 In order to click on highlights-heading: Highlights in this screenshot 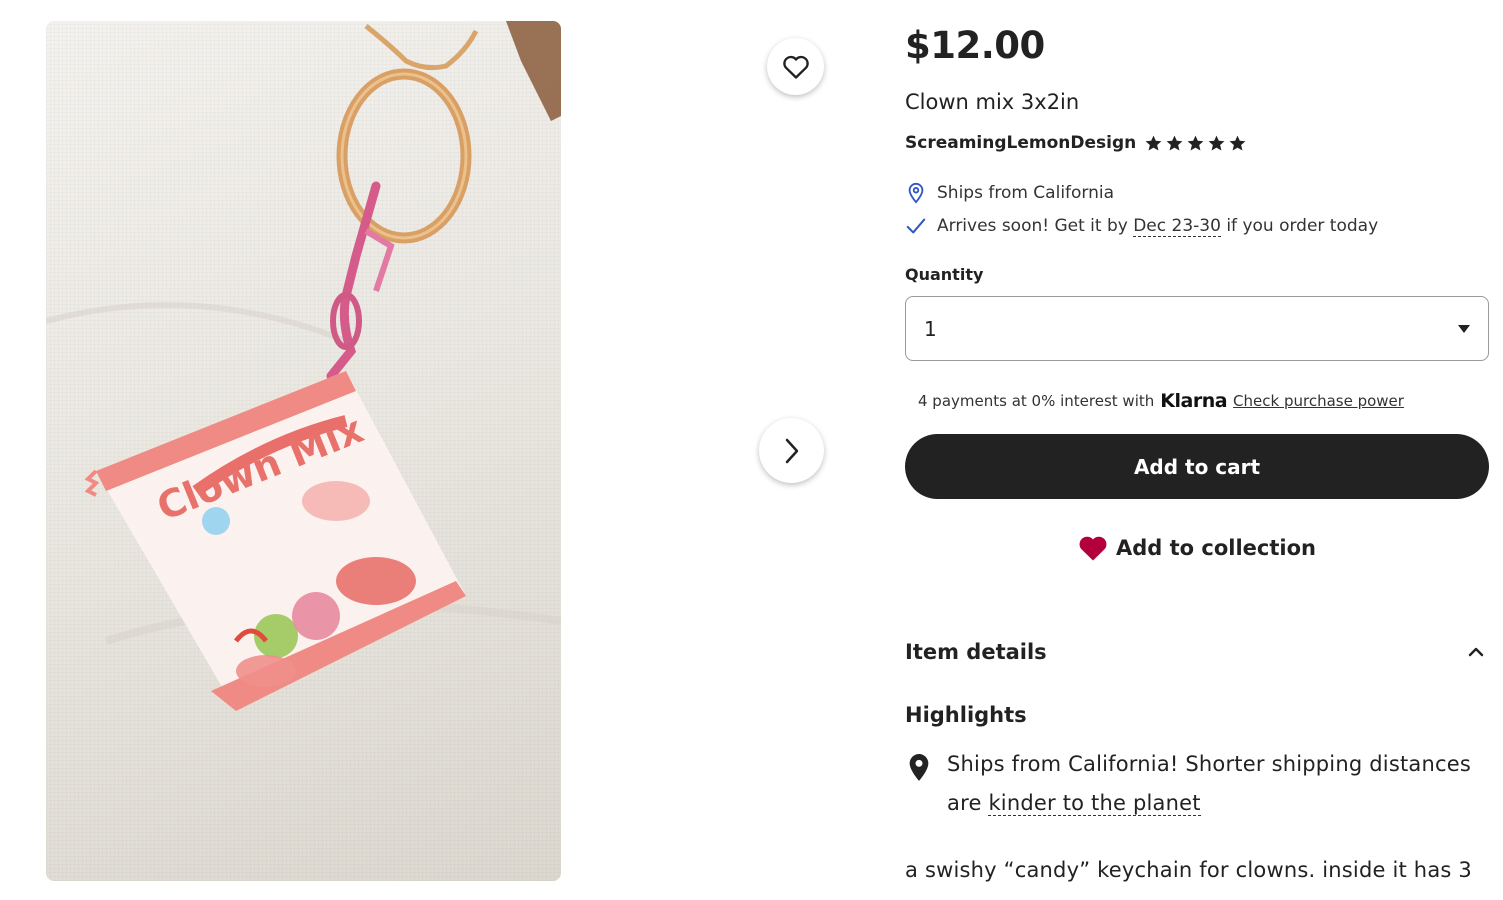, I will do `click(966, 715)`.